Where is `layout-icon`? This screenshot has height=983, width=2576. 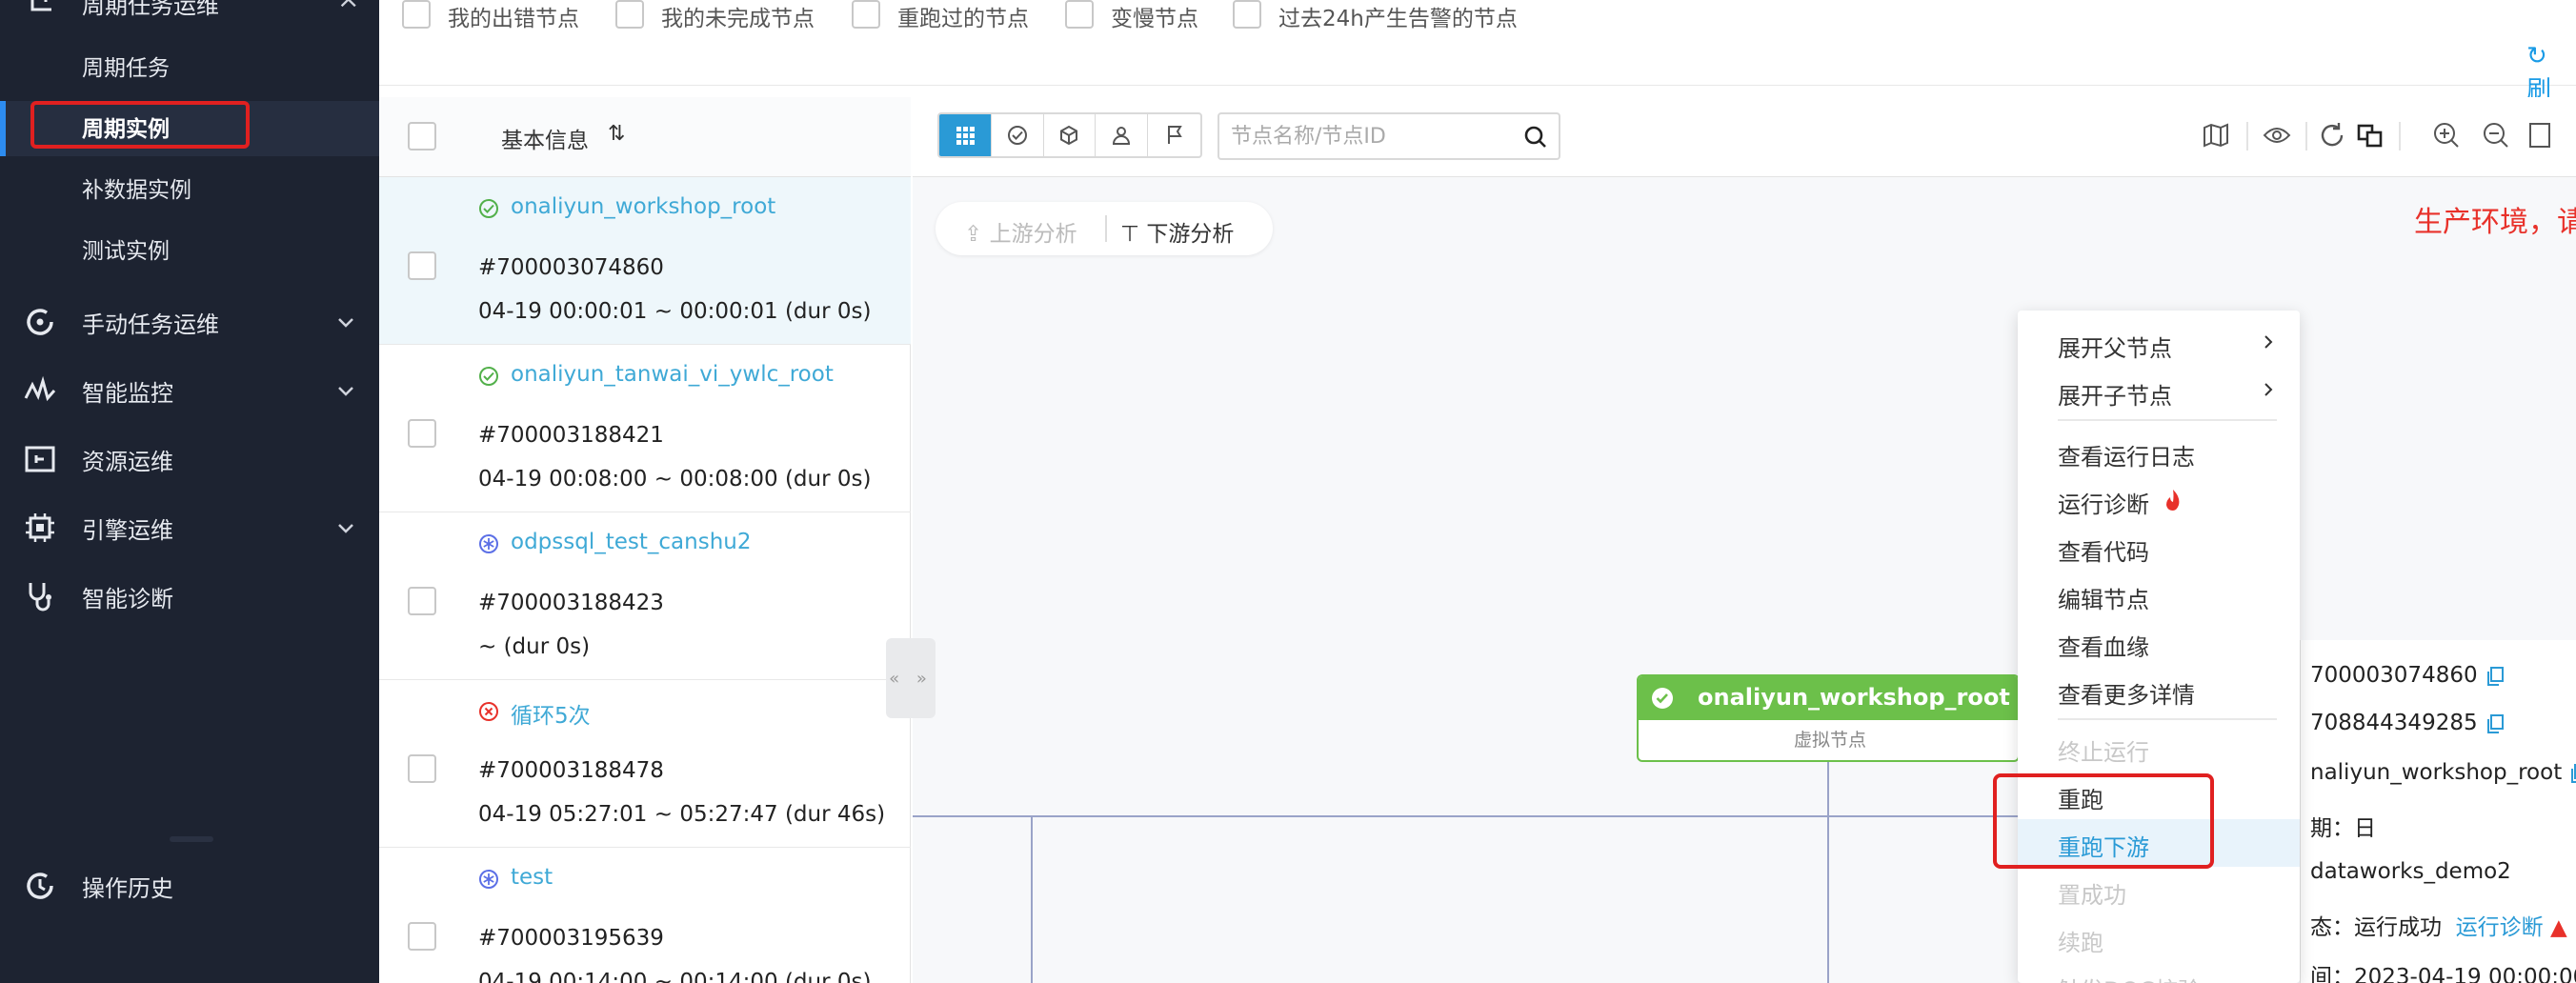 layout-icon is located at coordinates (2370, 135).